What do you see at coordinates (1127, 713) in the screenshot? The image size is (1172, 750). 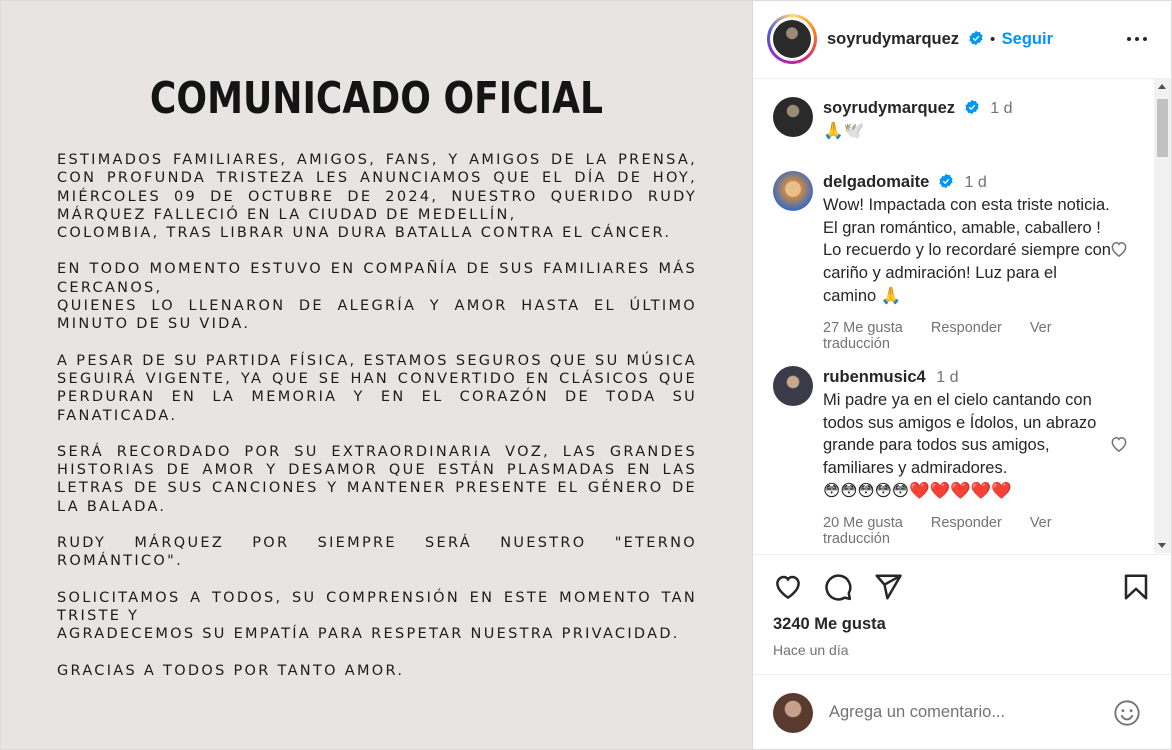 I see `emoji-picker-icon` at bounding box center [1127, 713].